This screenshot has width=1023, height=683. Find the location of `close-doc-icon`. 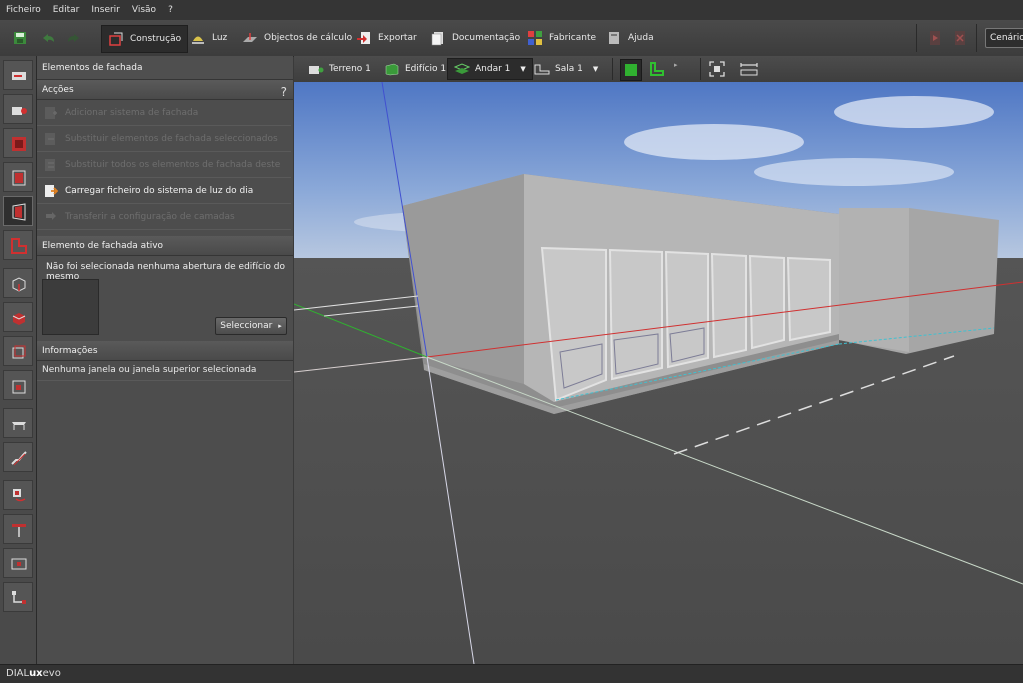

close-doc-icon is located at coordinates (960, 38).